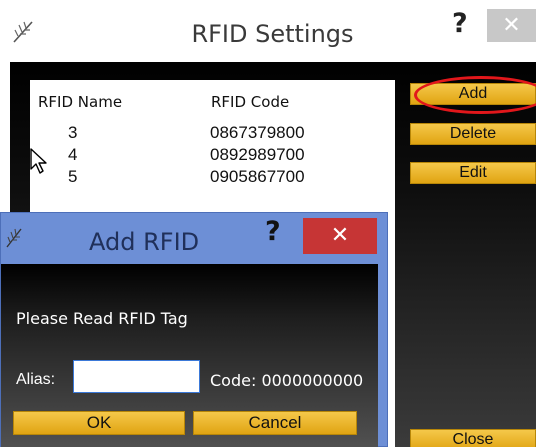  What do you see at coordinates (80, 102) in the screenshot?
I see `column-header-name: RFID Name` at bounding box center [80, 102].